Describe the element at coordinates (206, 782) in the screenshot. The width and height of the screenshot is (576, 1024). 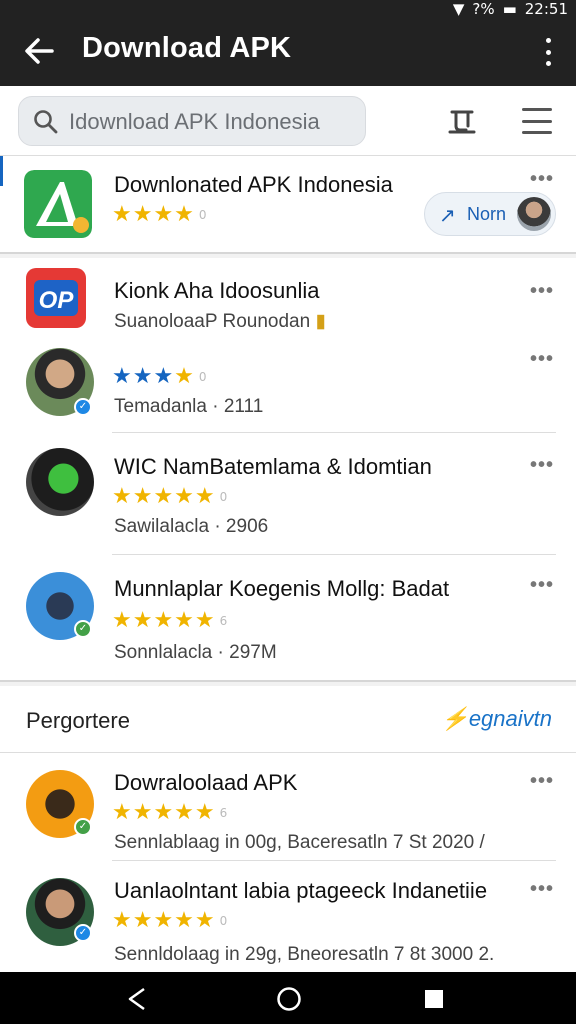
I see `app-name: Dowraloolaad APK` at that location.